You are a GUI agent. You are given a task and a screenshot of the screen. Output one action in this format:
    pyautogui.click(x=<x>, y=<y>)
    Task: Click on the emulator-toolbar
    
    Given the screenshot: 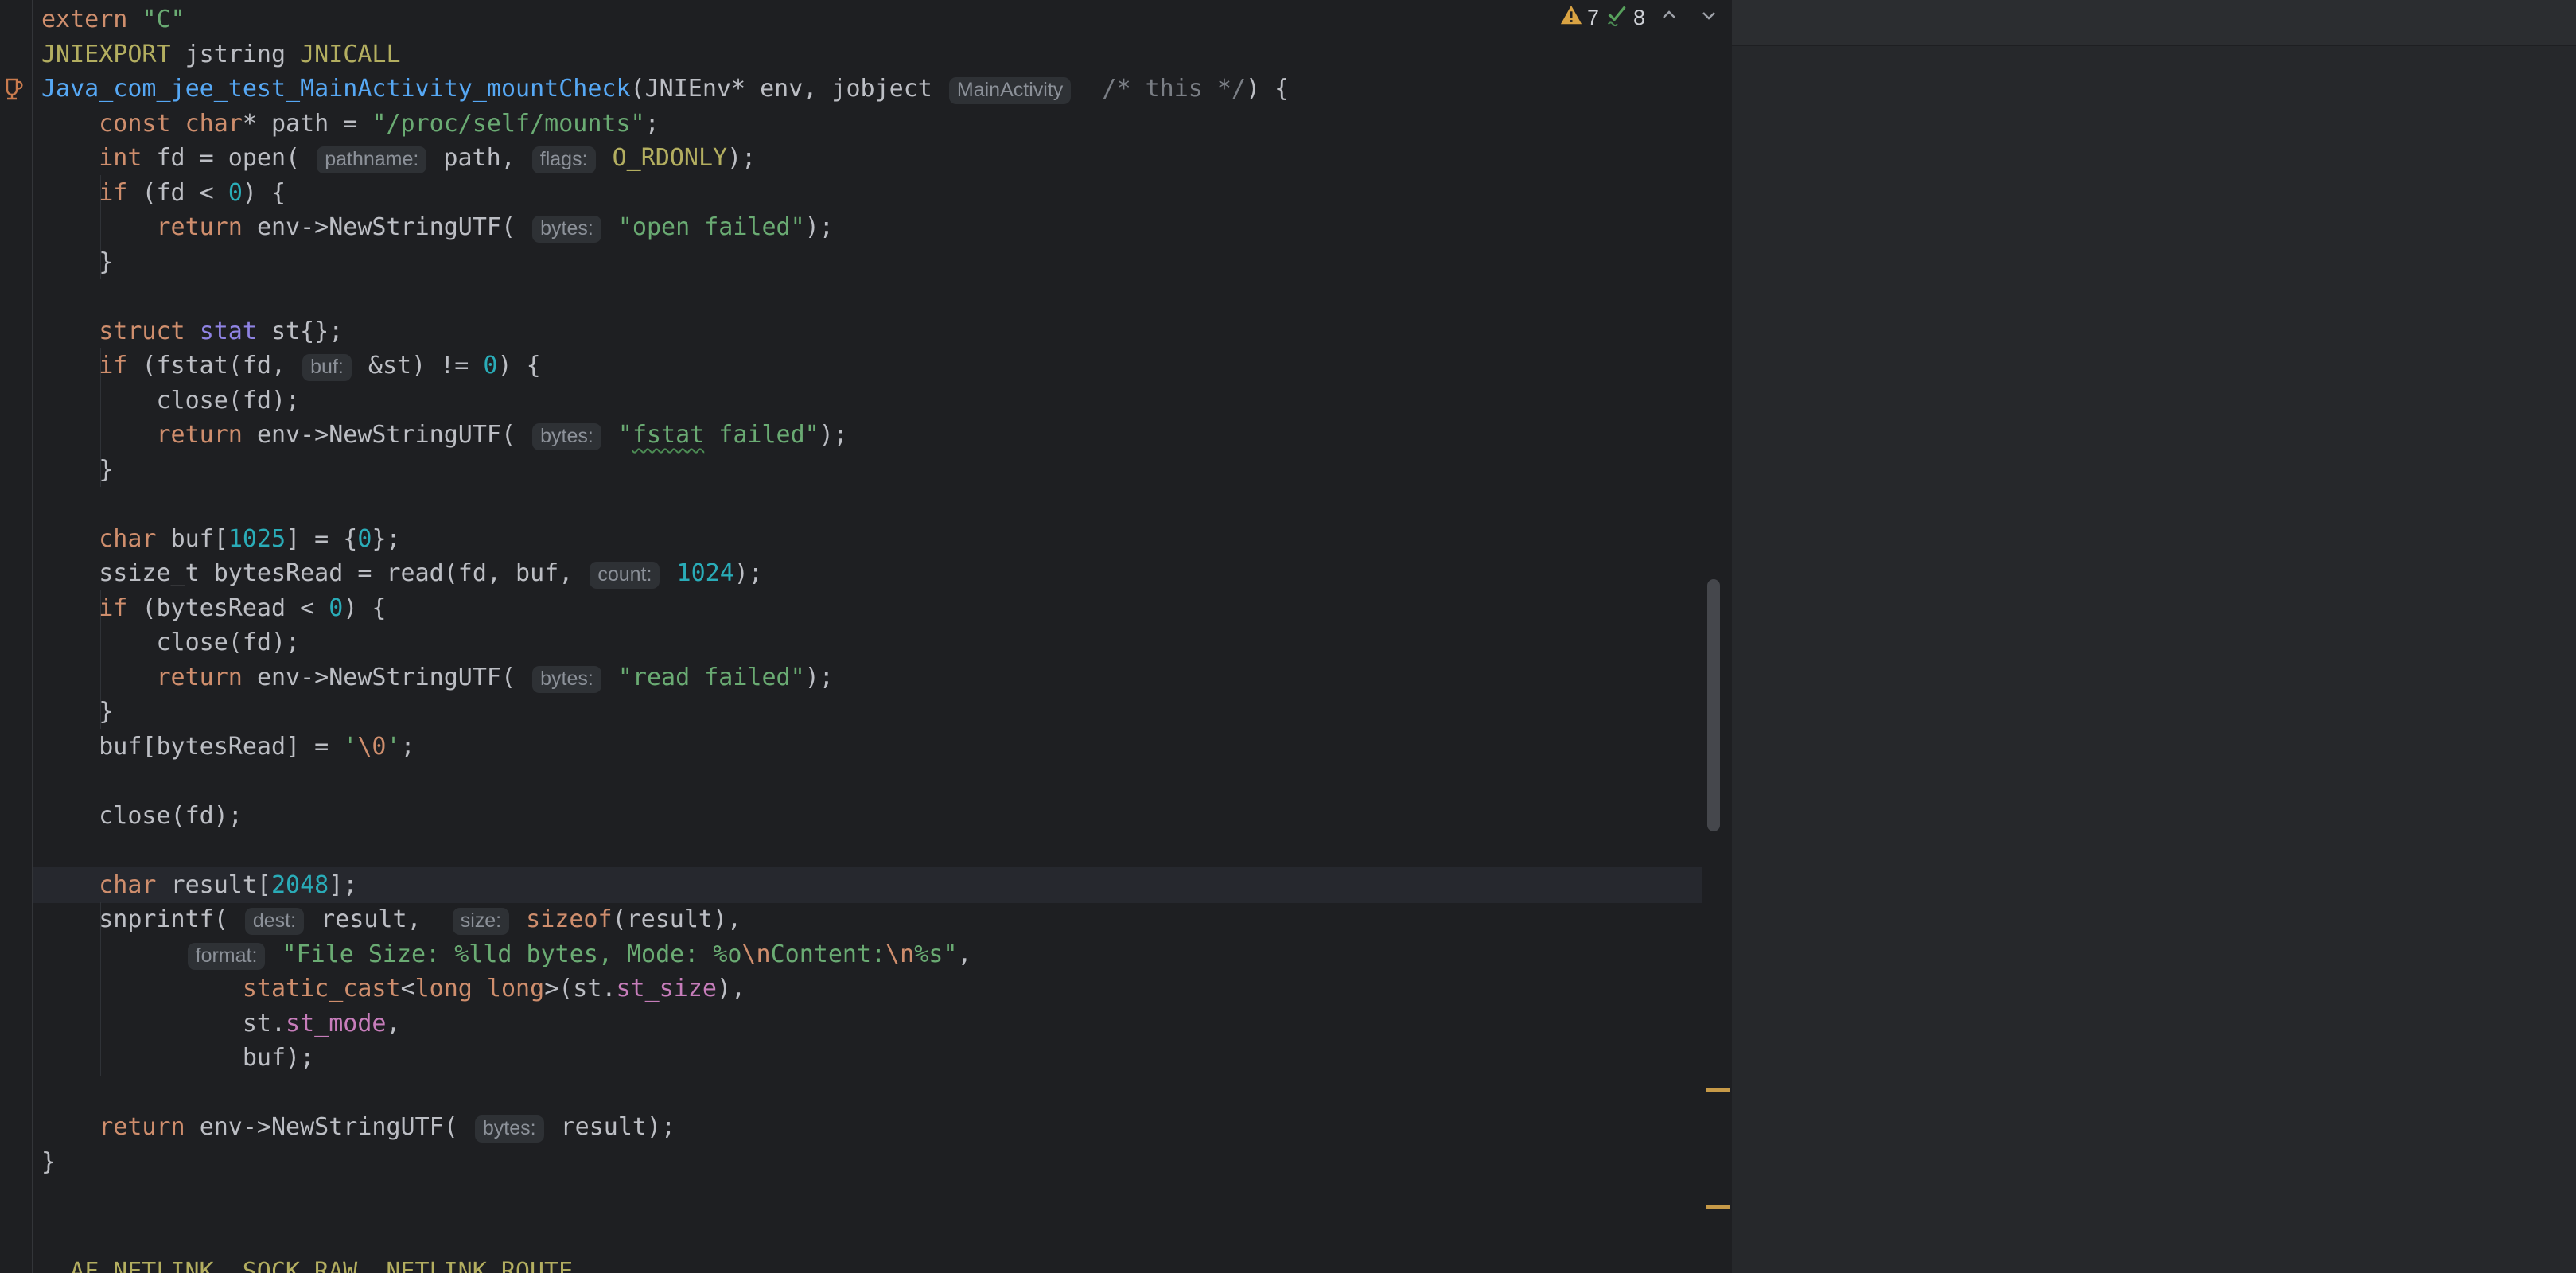 What is the action you would take?
    pyautogui.click(x=2154, y=23)
    